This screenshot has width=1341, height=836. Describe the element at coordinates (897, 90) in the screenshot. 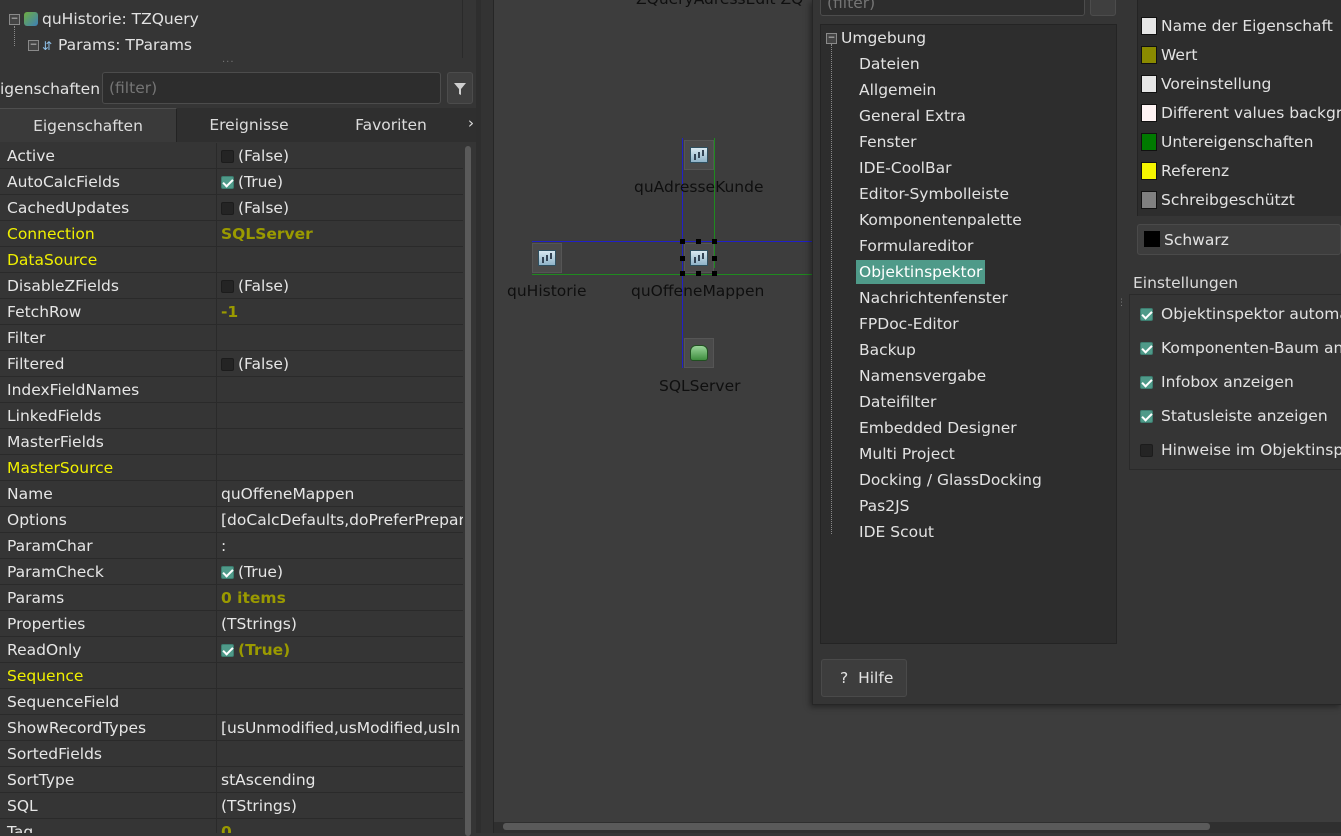

I see `tree-item-option: Allgemein` at that location.